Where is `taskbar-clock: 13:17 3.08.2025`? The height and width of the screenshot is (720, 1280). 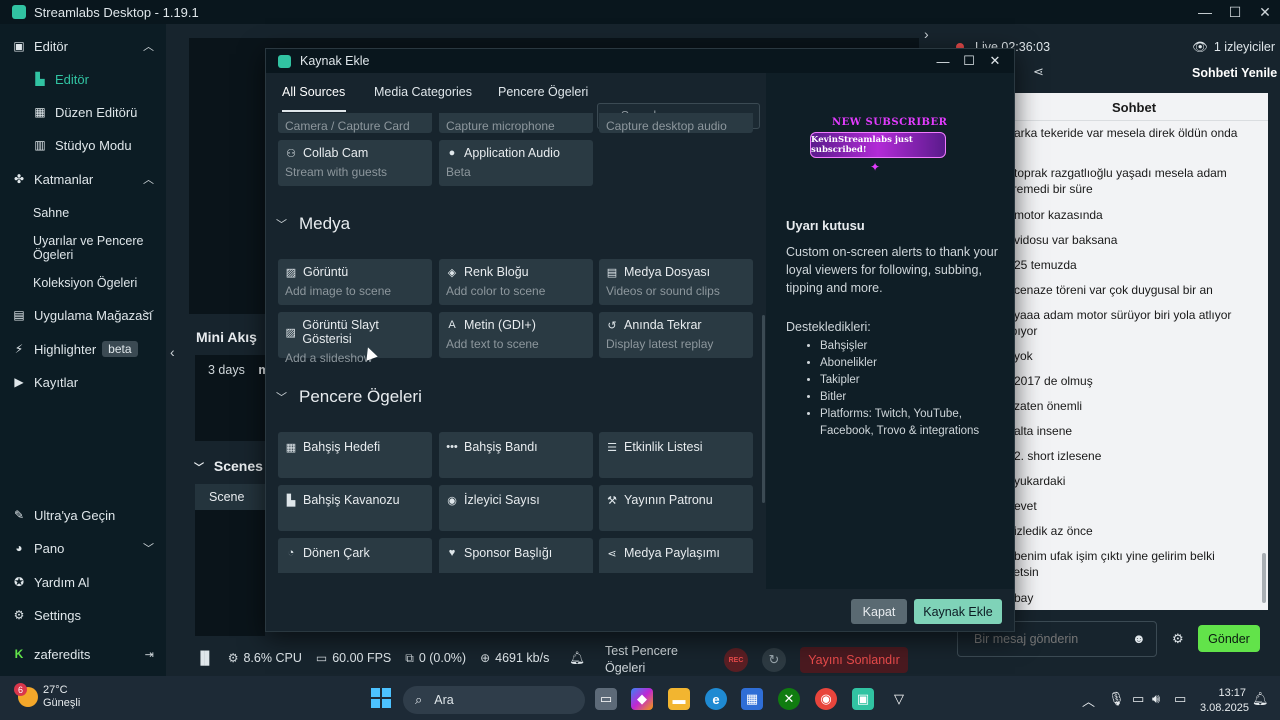 taskbar-clock: 13:17 3.08.2025 is located at coordinates (1224, 701).